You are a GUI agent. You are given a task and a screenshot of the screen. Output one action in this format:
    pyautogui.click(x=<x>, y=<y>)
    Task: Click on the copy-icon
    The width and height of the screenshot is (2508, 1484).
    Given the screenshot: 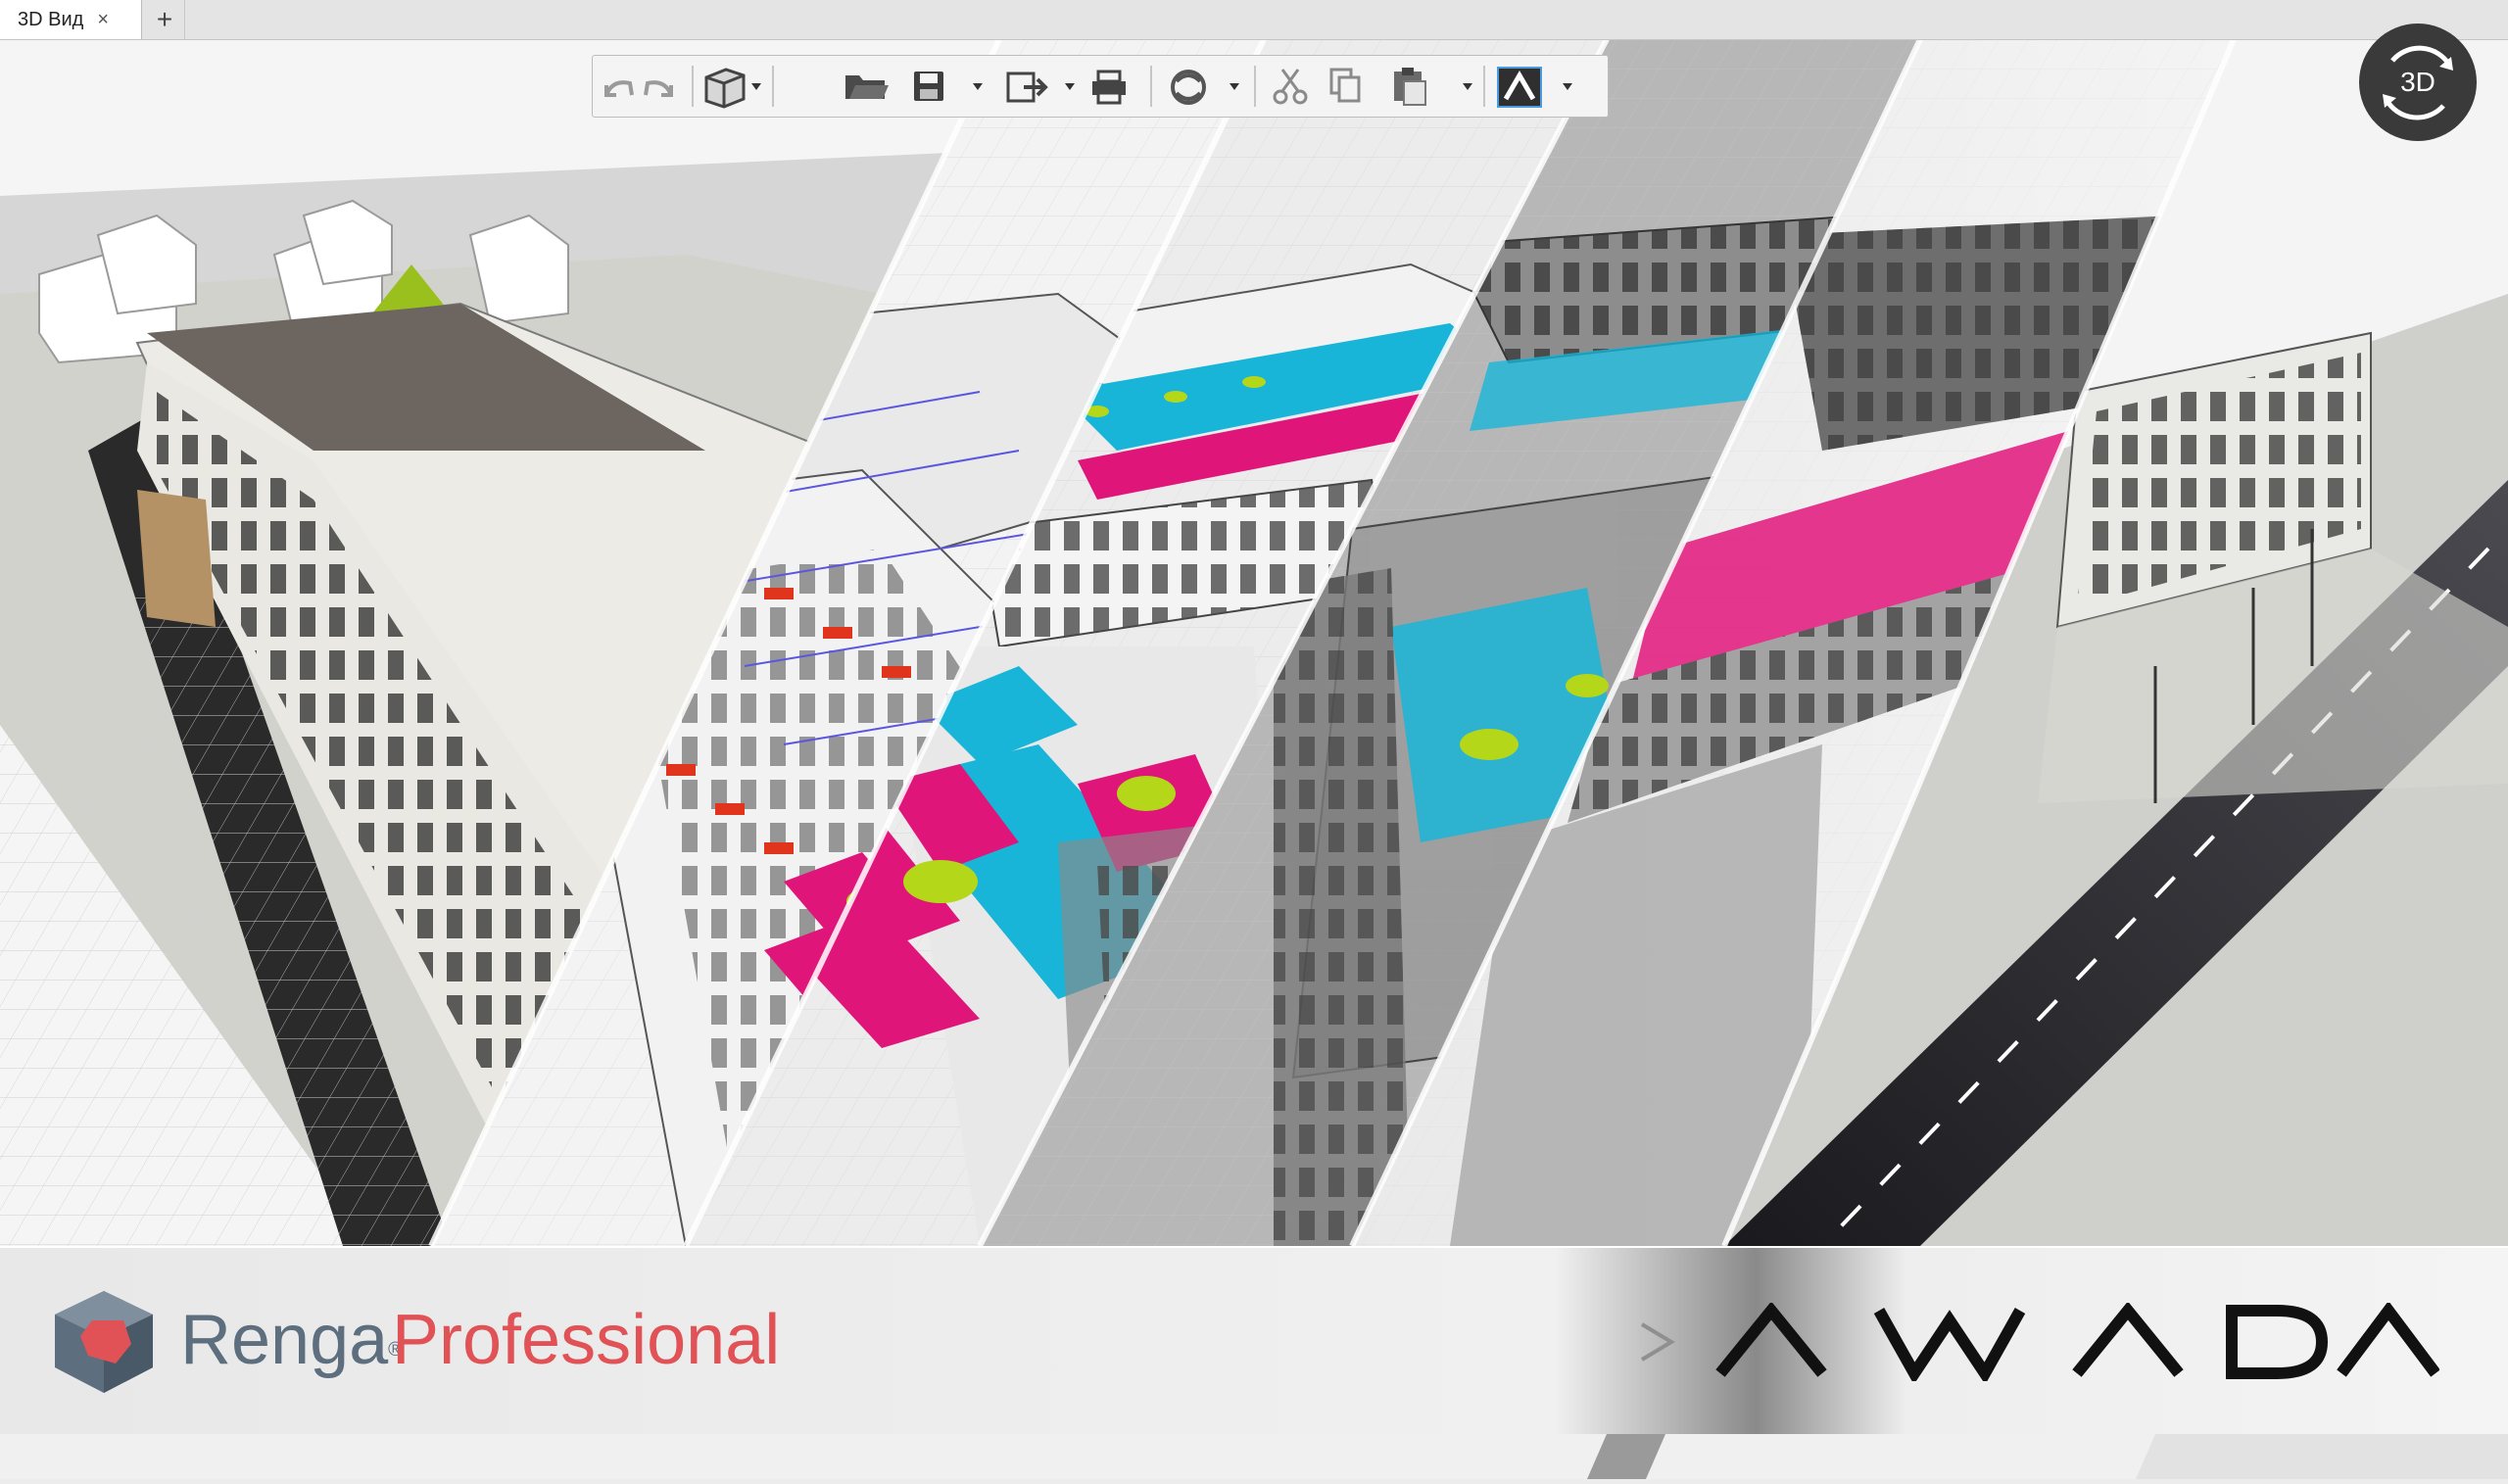 What is the action you would take?
    pyautogui.click(x=1345, y=85)
    